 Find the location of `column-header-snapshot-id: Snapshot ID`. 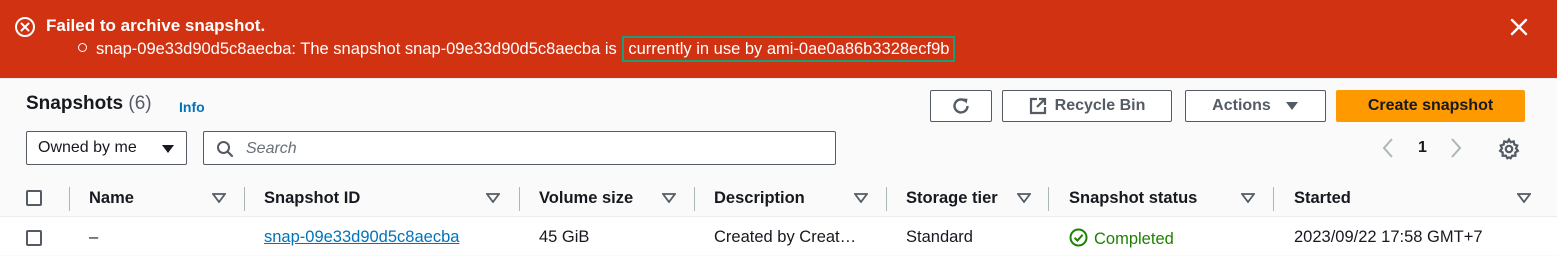

column-header-snapshot-id: Snapshot ID is located at coordinates (312, 198).